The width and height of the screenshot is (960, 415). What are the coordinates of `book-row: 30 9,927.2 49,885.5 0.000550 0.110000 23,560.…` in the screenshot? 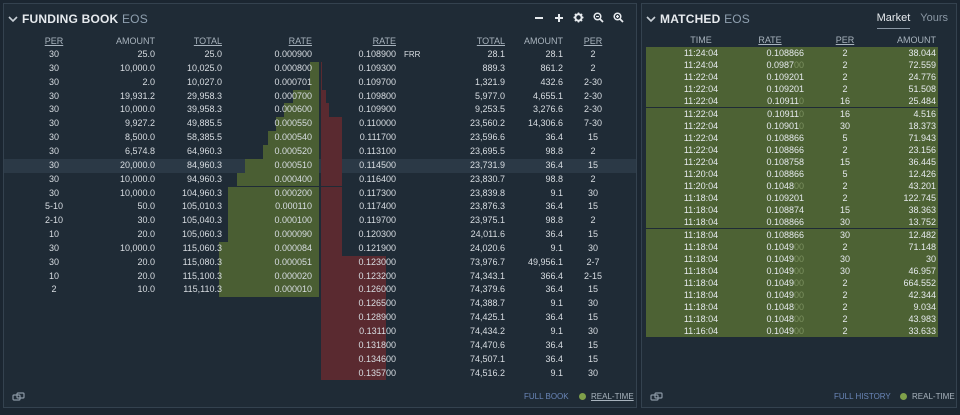 It's located at (320, 124).